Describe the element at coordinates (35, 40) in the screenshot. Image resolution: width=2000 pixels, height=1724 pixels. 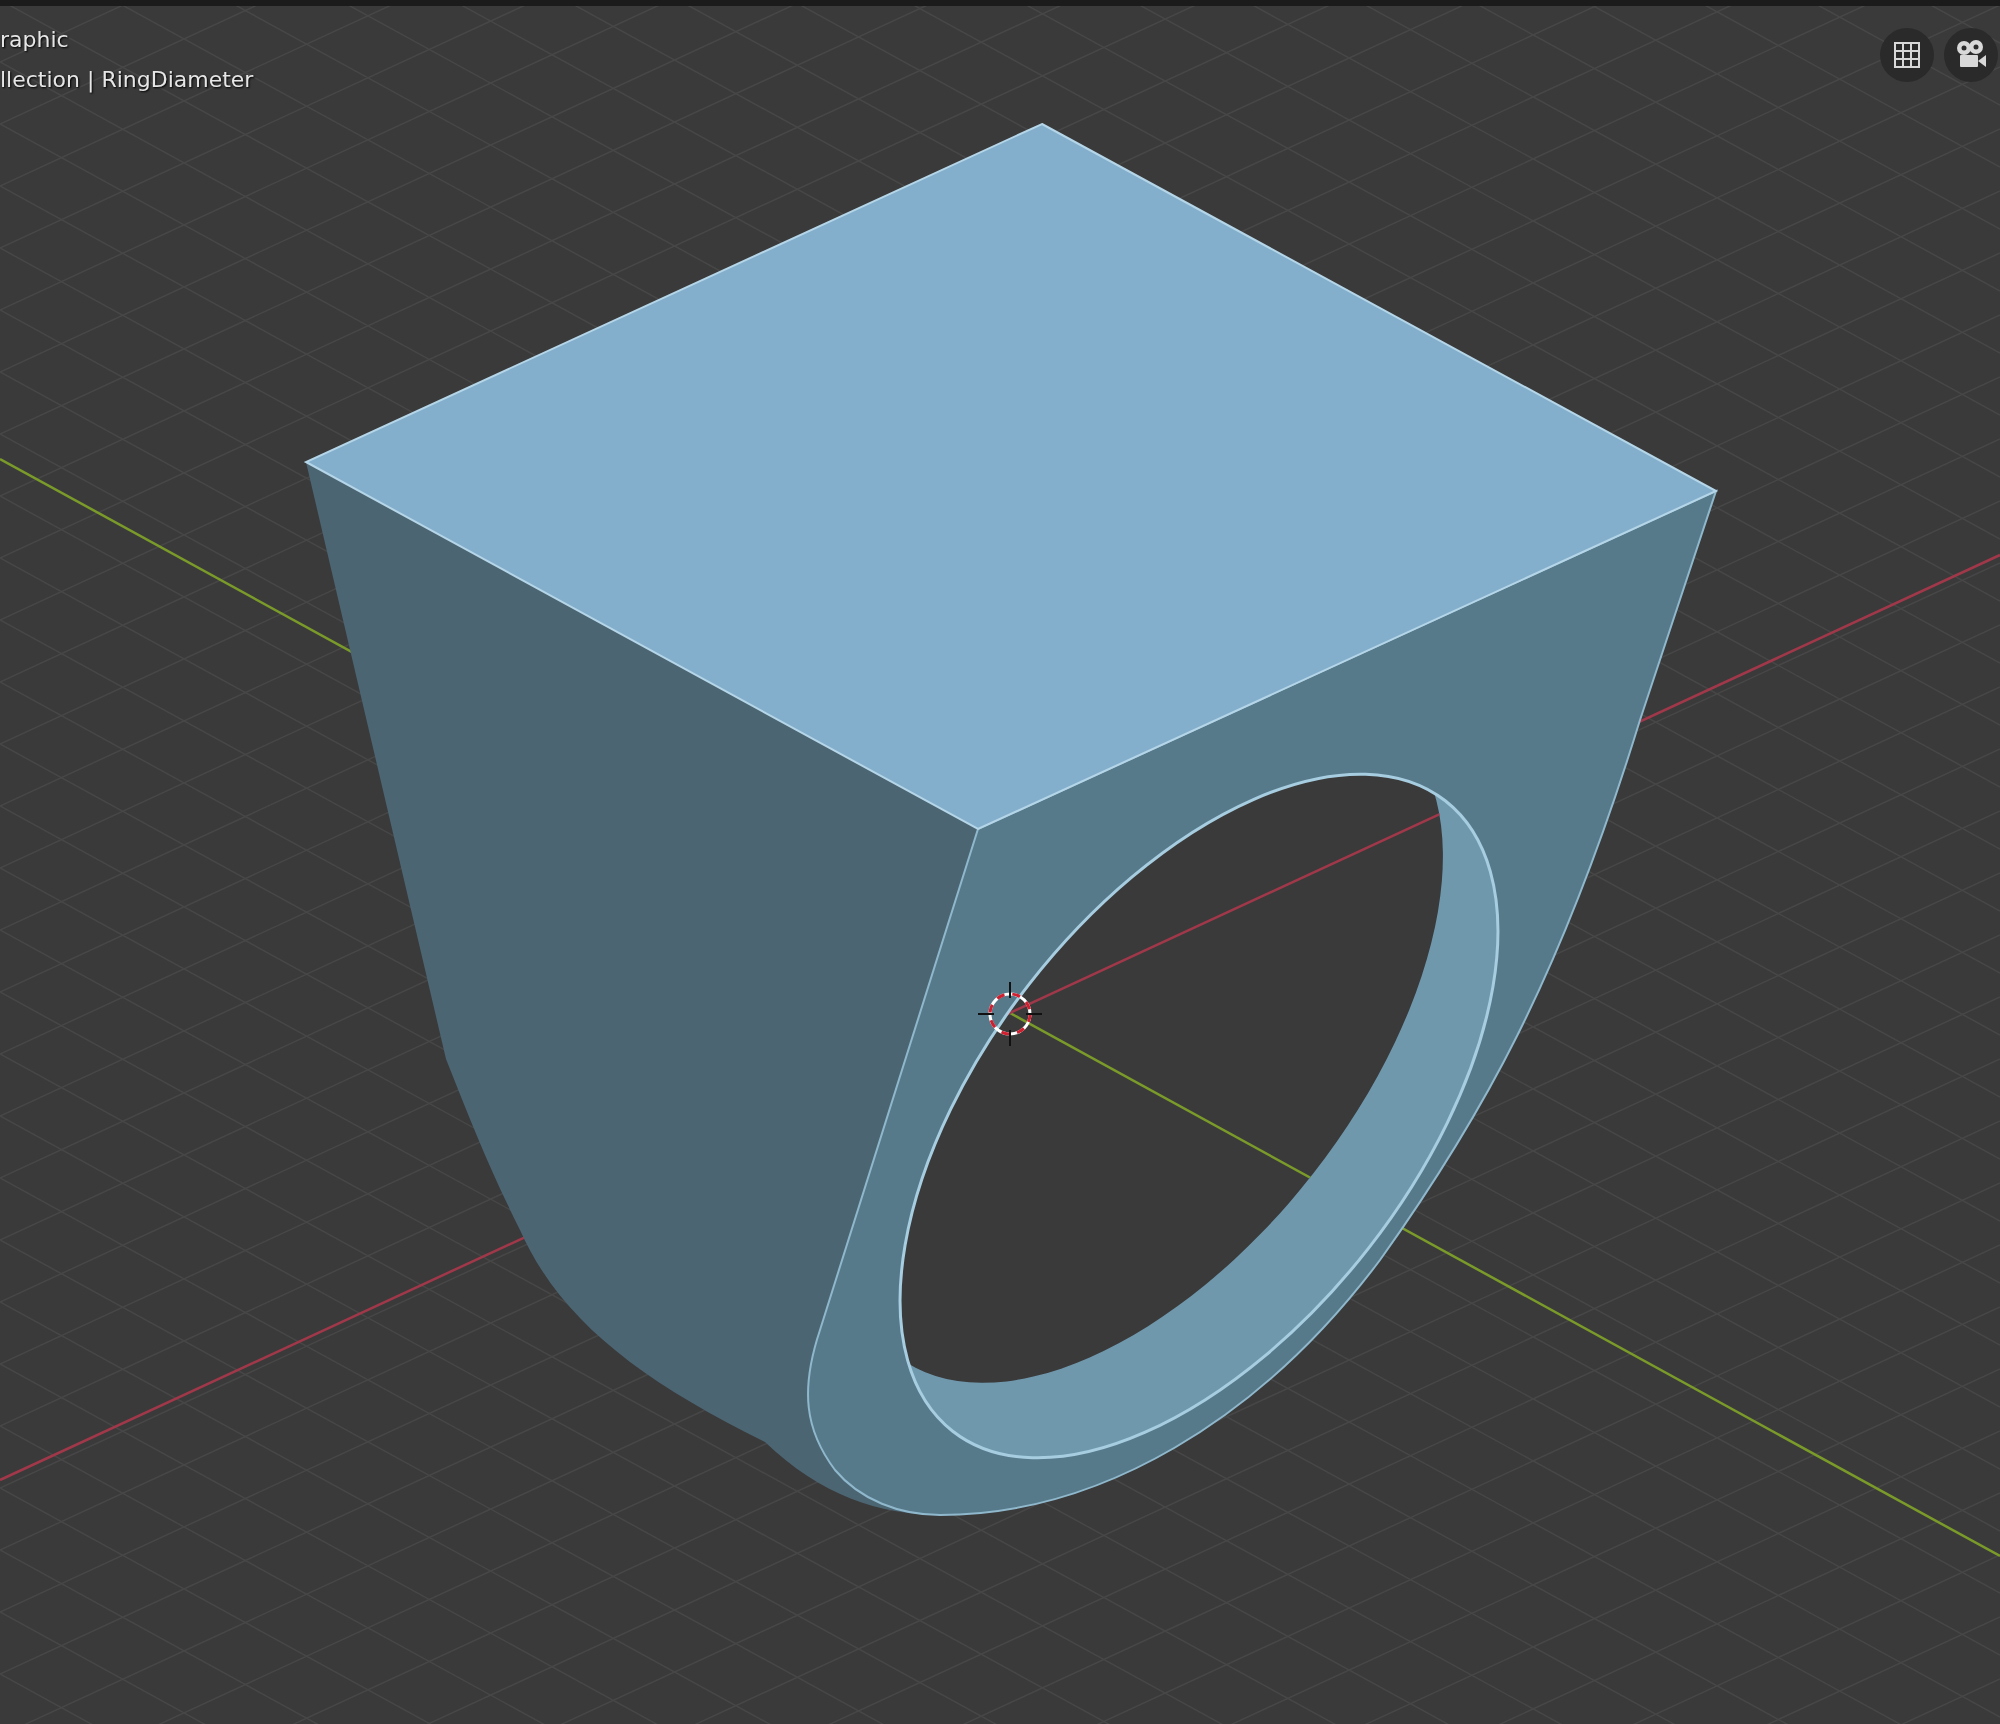
I see `viewport-info-text: raphic` at that location.